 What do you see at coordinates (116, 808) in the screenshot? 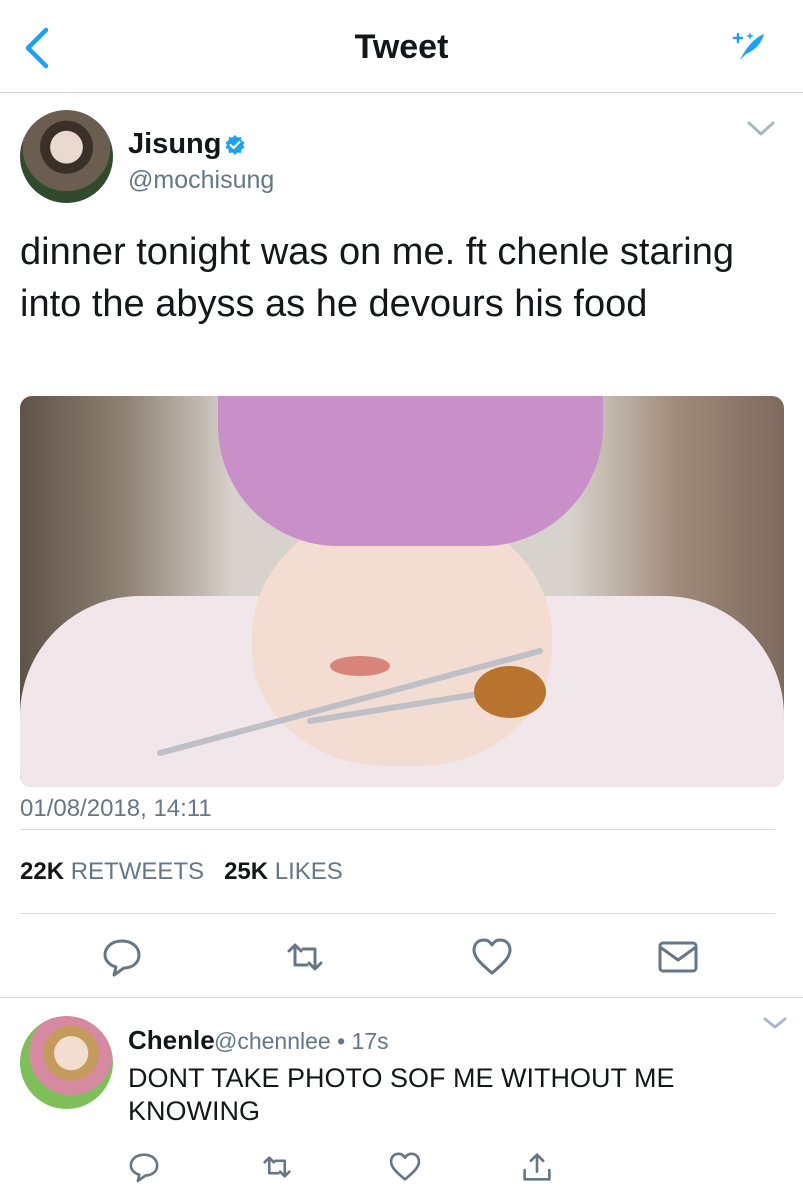
I see `tweet-timestamp: 01/08/2018, 14:11` at bounding box center [116, 808].